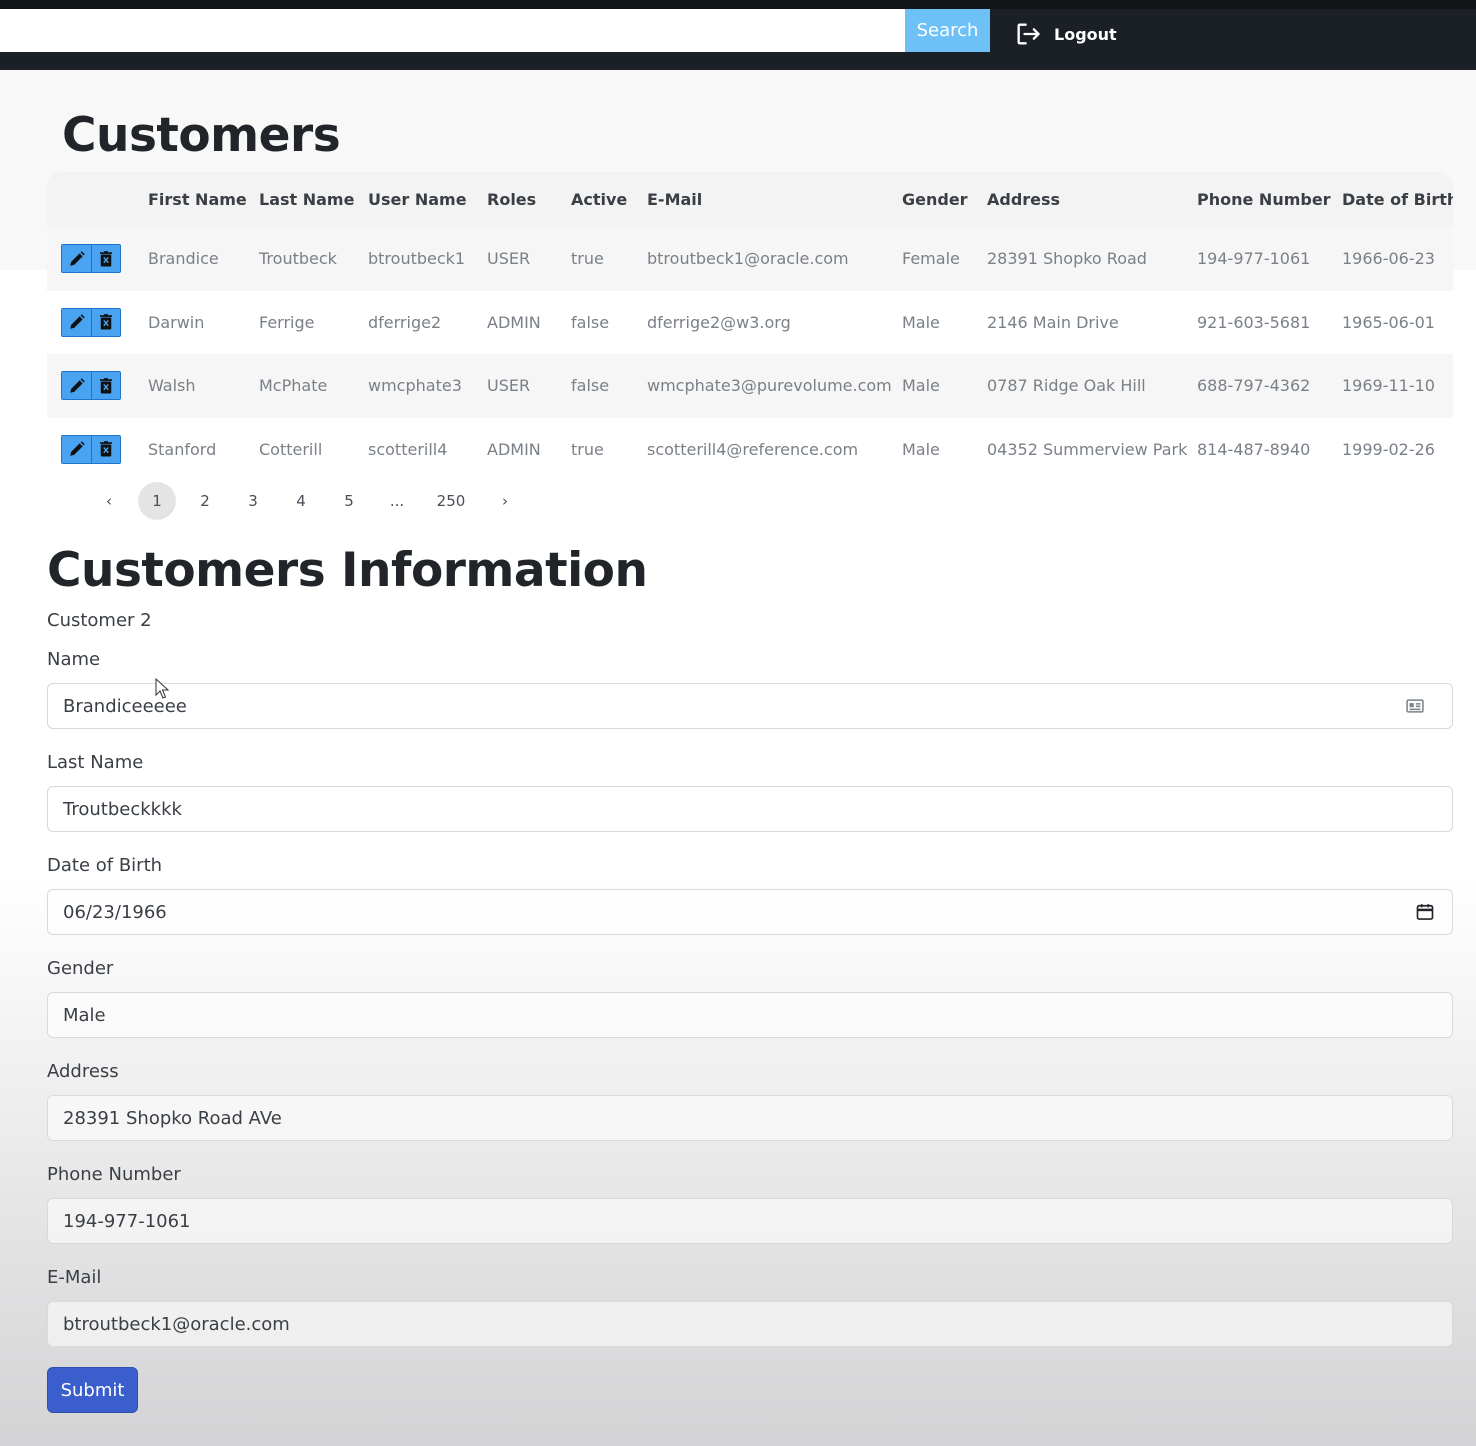 The width and height of the screenshot is (1476, 1446). Describe the element at coordinates (92, 1390) in the screenshot. I see `submit-button: Submit` at that location.